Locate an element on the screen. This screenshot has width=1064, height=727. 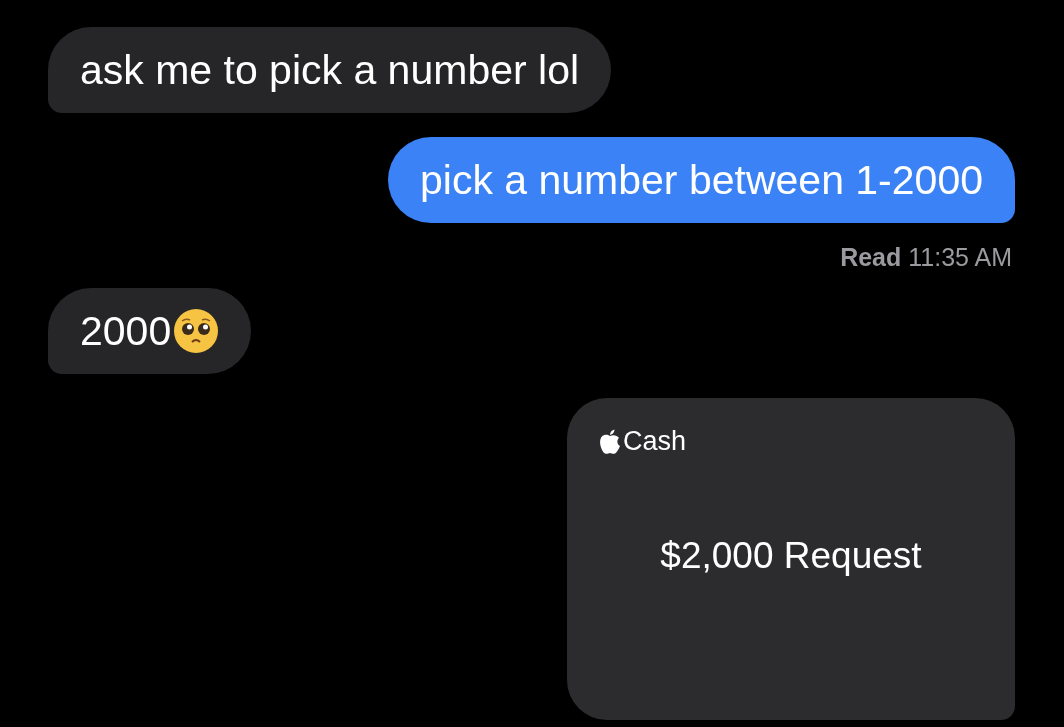
apple-icon is located at coordinates (610, 441).